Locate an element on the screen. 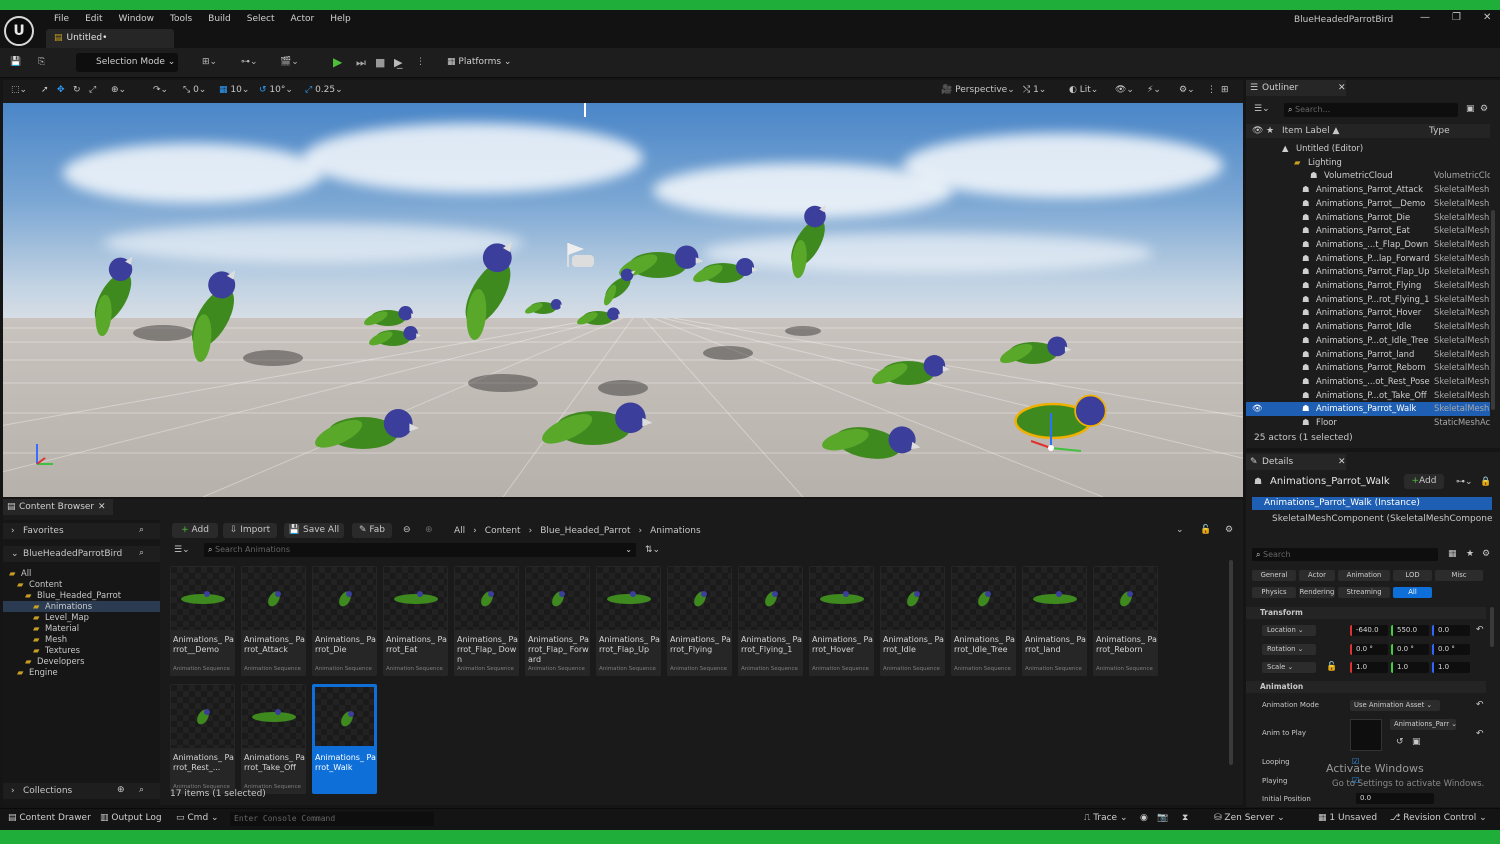 The width and height of the screenshot is (1500, 844). outliner-row: ☗ Animations_...ot_Rest_Pose SkeletalMesh is located at coordinates (1368, 382).